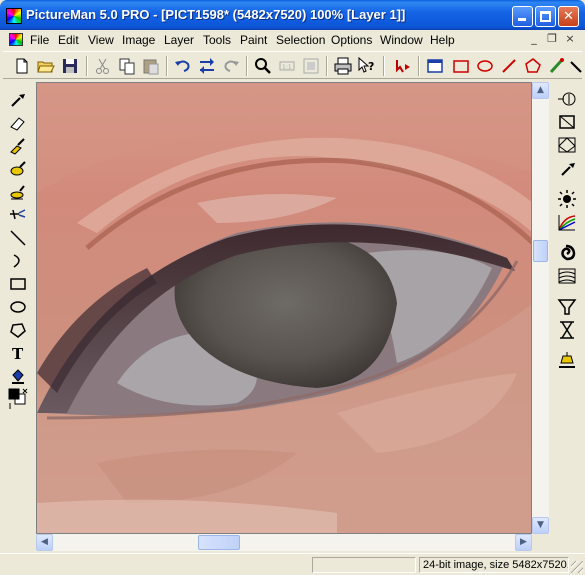  I want to click on save-icon, so click(70, 66).